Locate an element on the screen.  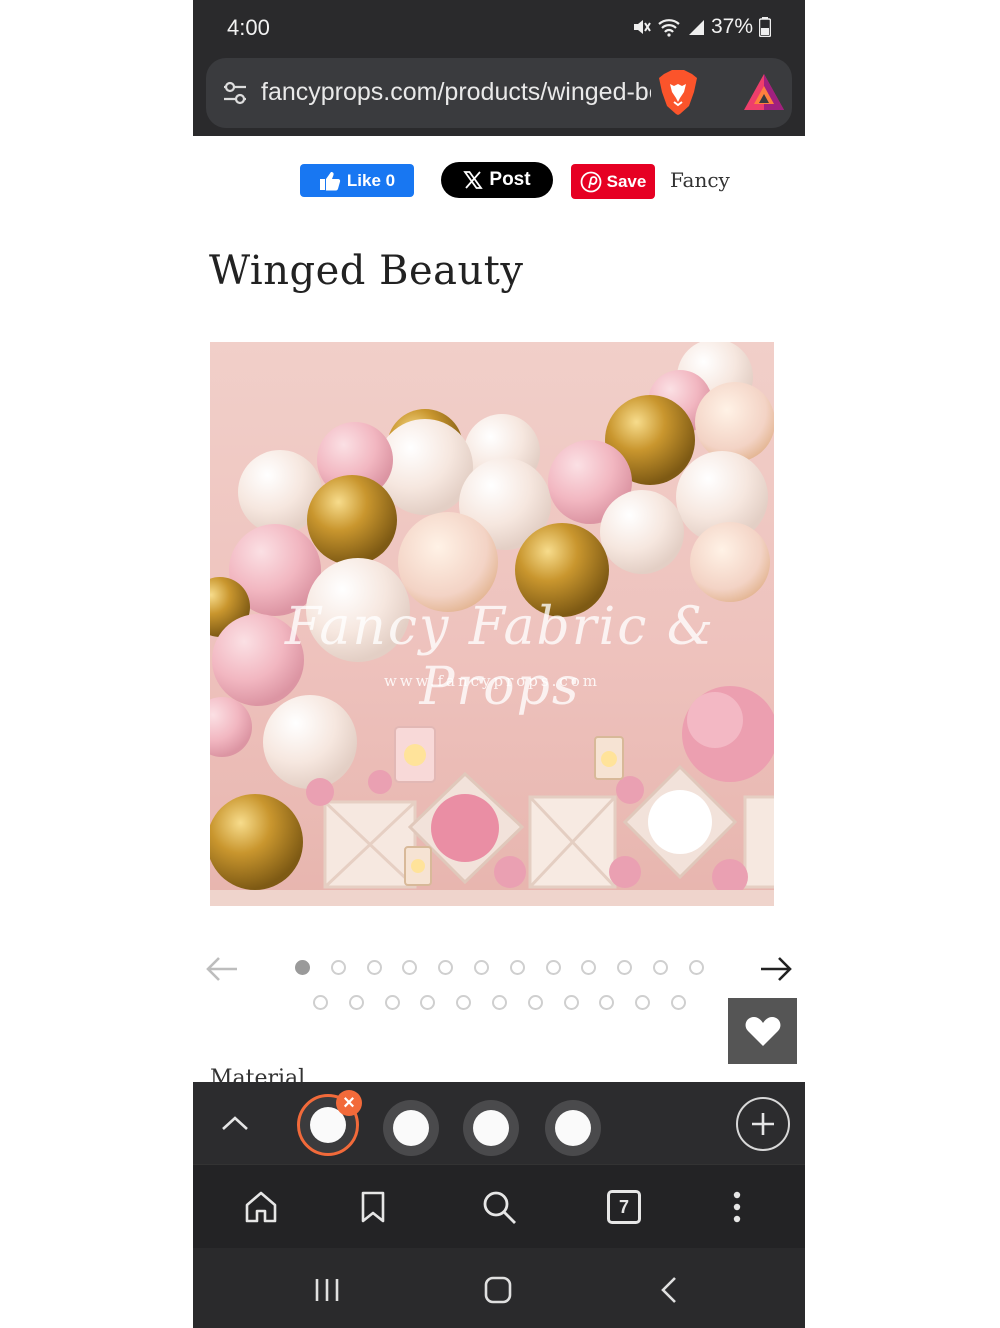
share-buttons: Like 0 Post Save Fancy is located at coordinates (499, 182).